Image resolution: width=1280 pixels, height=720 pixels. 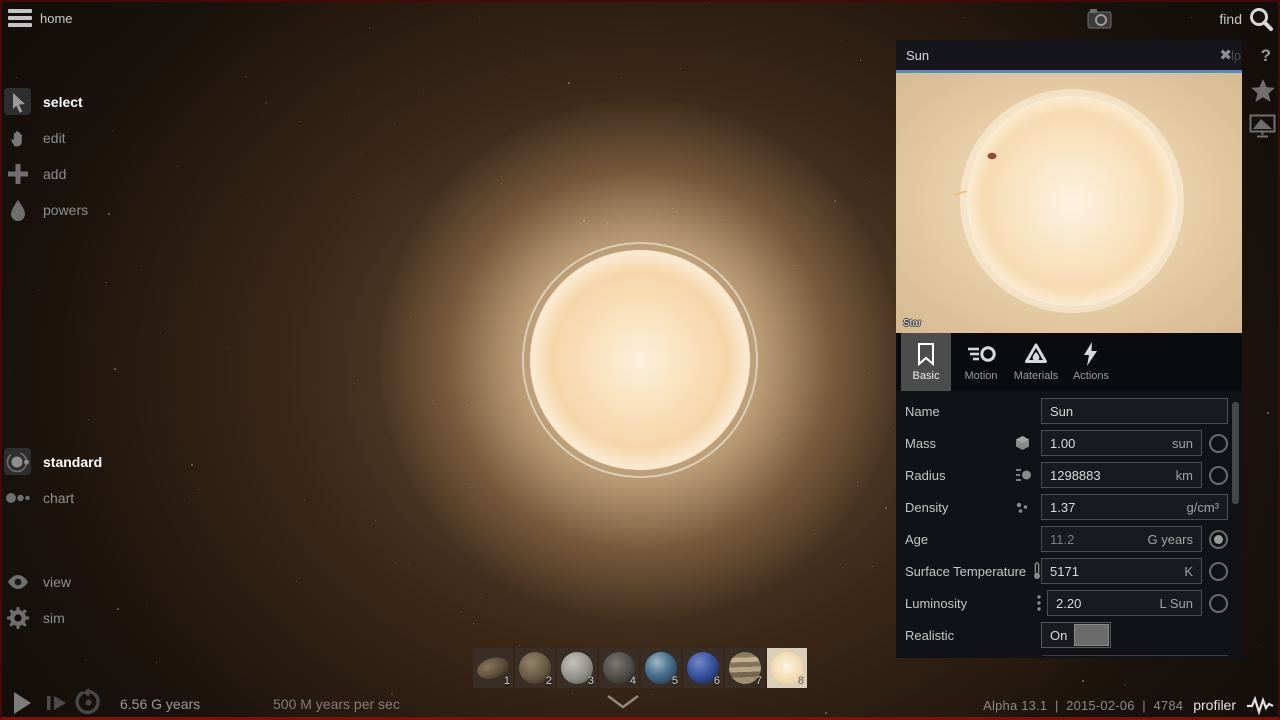 I want to click on luminosity-lock-radio, so click(x=1218, y=603).